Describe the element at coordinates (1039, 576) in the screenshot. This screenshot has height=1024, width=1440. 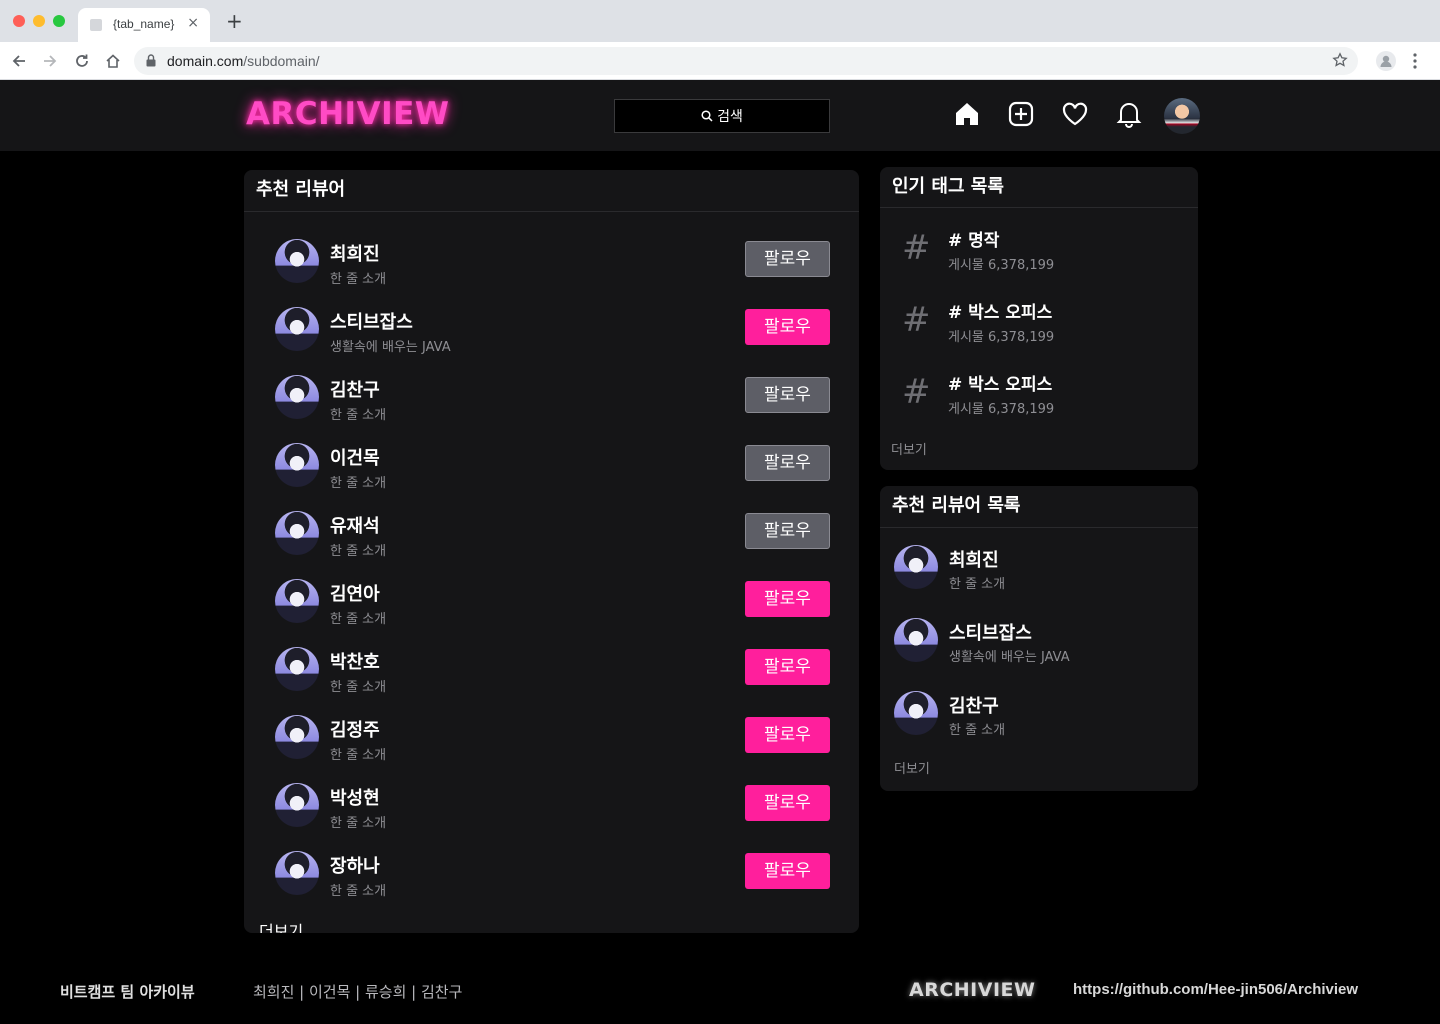
I see `list-item: 최희진 한 줄 소개` at that location.